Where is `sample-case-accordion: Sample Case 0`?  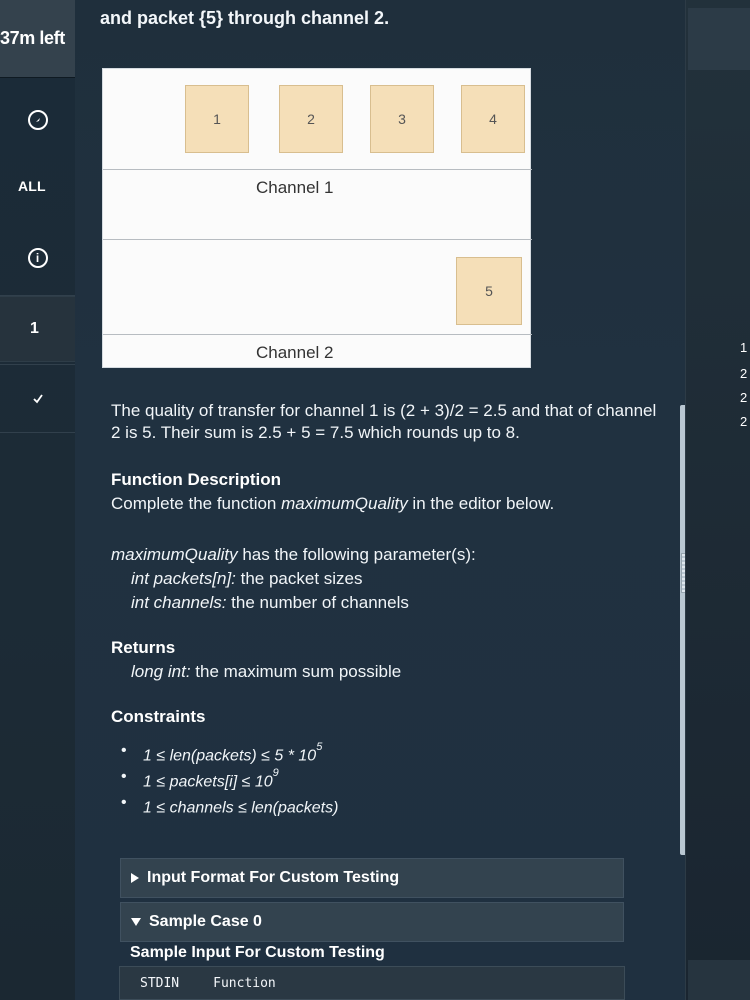 sample-case-accordion: Sample Case 0 is located at coordinates (372, 922).